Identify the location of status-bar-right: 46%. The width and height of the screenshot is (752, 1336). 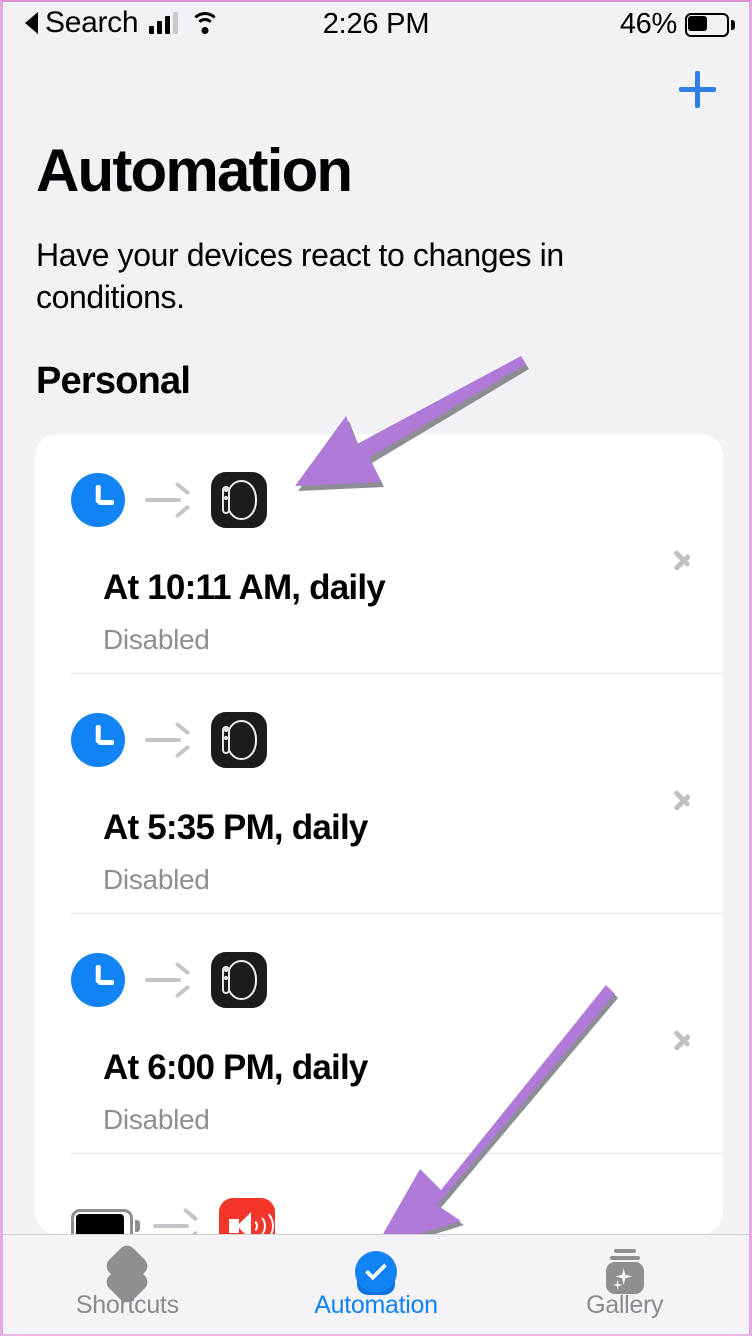
(677, 24).